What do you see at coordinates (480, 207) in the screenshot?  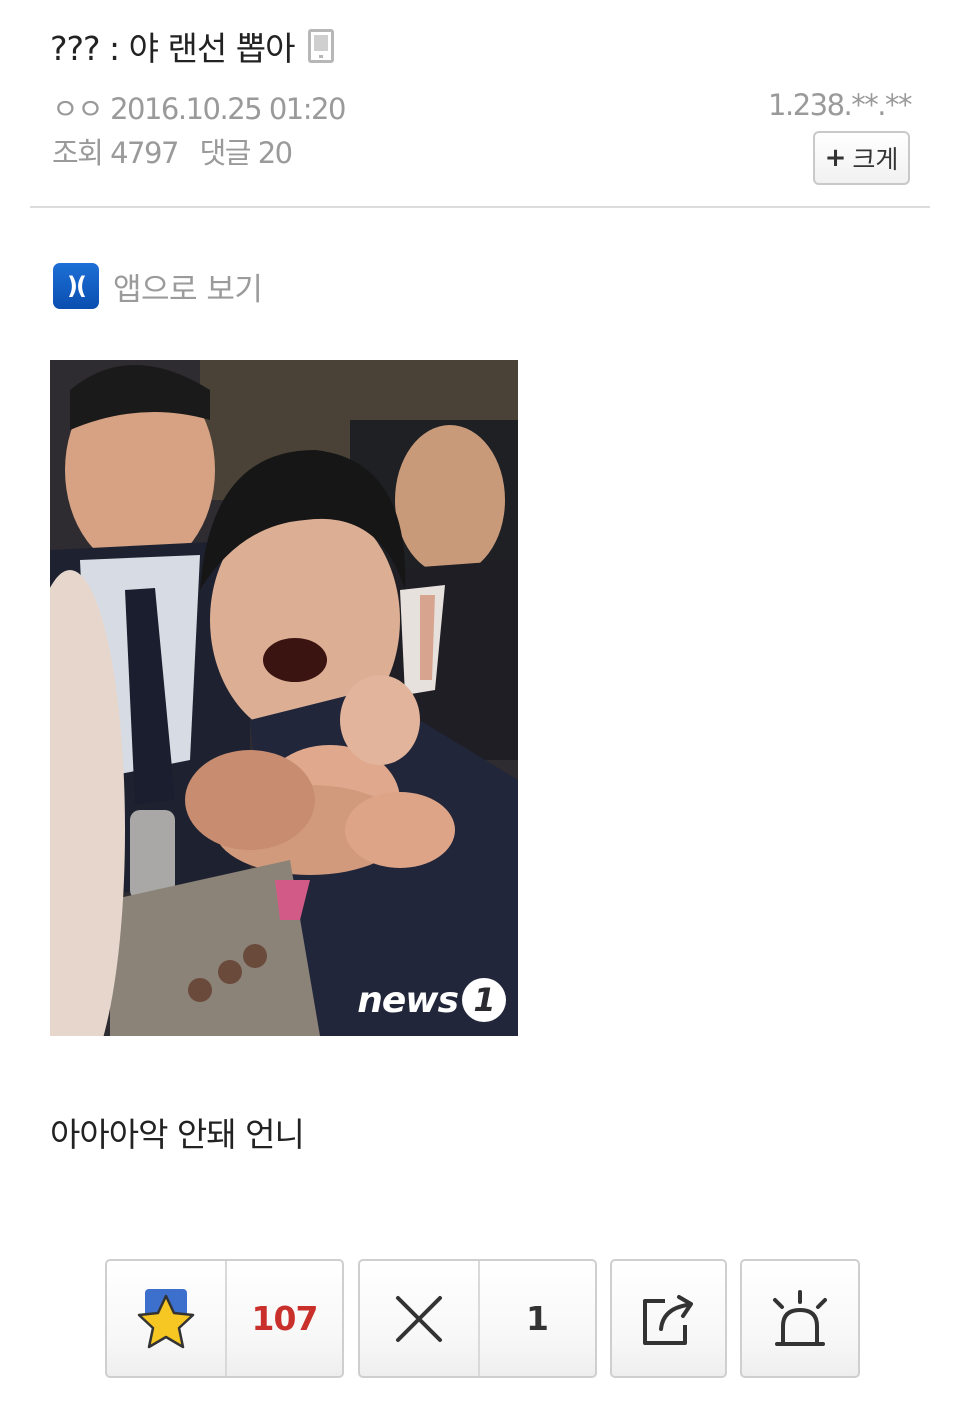 I see `header-divider` at bounding box center [480, 207].